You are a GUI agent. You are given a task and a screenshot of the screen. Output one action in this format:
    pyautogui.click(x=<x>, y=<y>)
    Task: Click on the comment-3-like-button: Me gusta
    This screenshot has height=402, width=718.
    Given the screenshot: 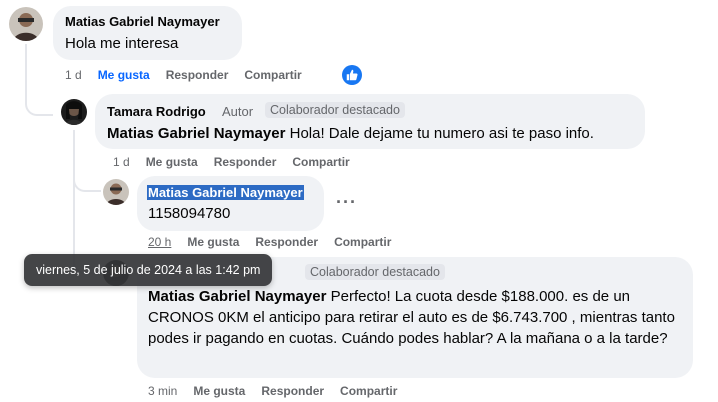 What is the action you would take?
    pyautogui.click(x=213, y=242)
    